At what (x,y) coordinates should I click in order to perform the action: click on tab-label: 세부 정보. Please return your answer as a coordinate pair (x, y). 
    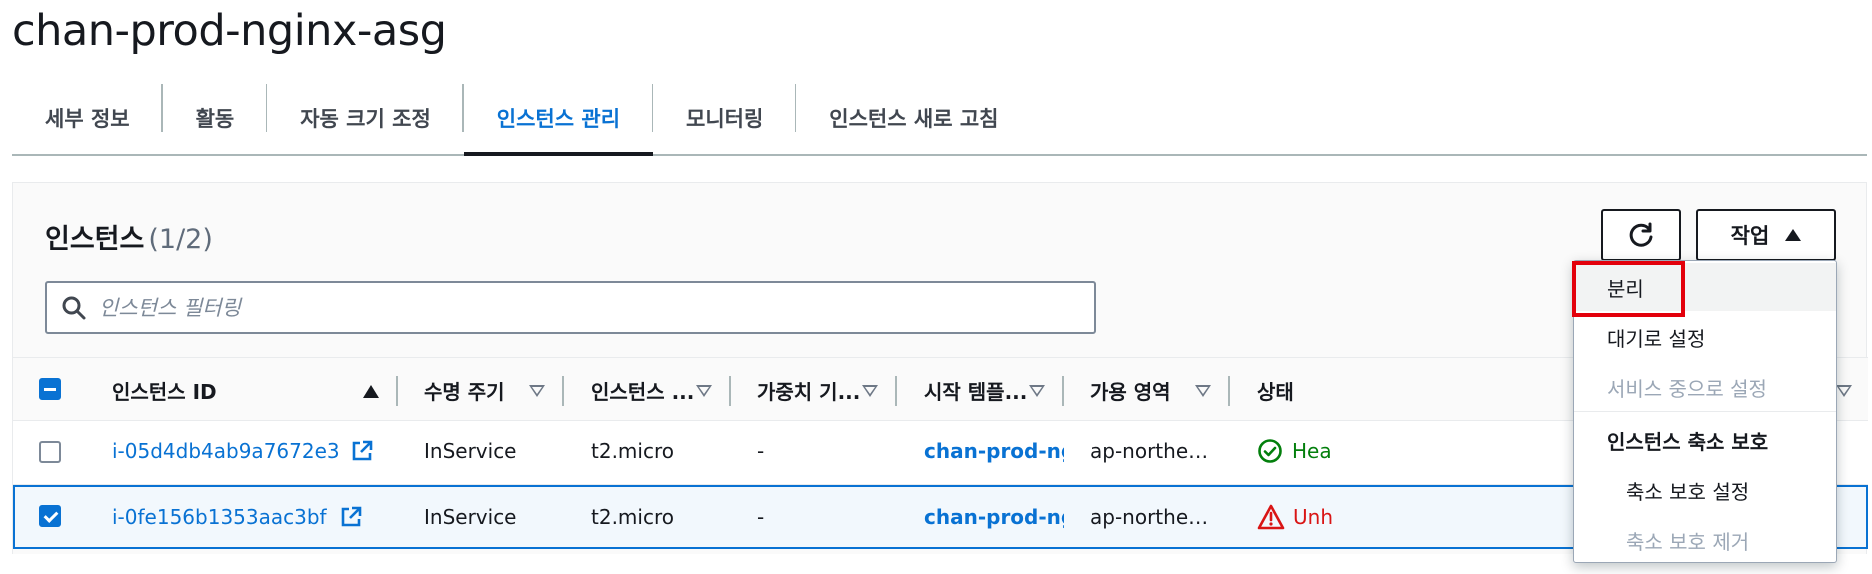
    Looking at the image, I should click on (87, 119).